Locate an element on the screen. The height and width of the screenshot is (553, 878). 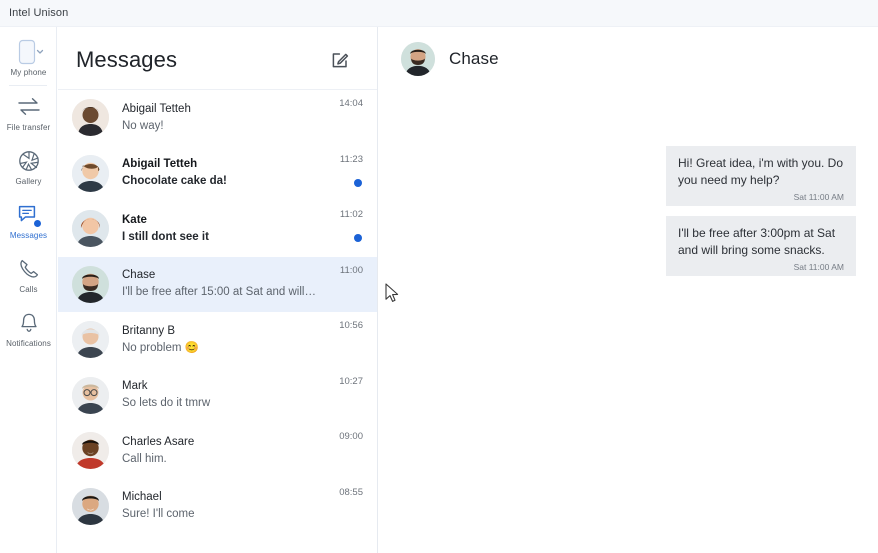
timestamp: 11:23 is located at coordinates (351, 159).